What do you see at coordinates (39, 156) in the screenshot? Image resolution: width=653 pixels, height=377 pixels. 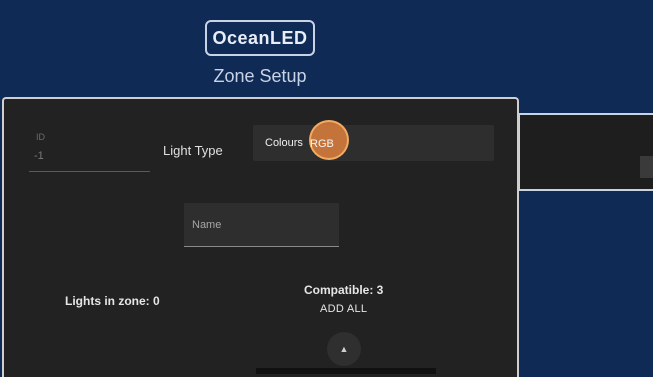 I see `id-field-value: -1` at bounding box center [39, 156].